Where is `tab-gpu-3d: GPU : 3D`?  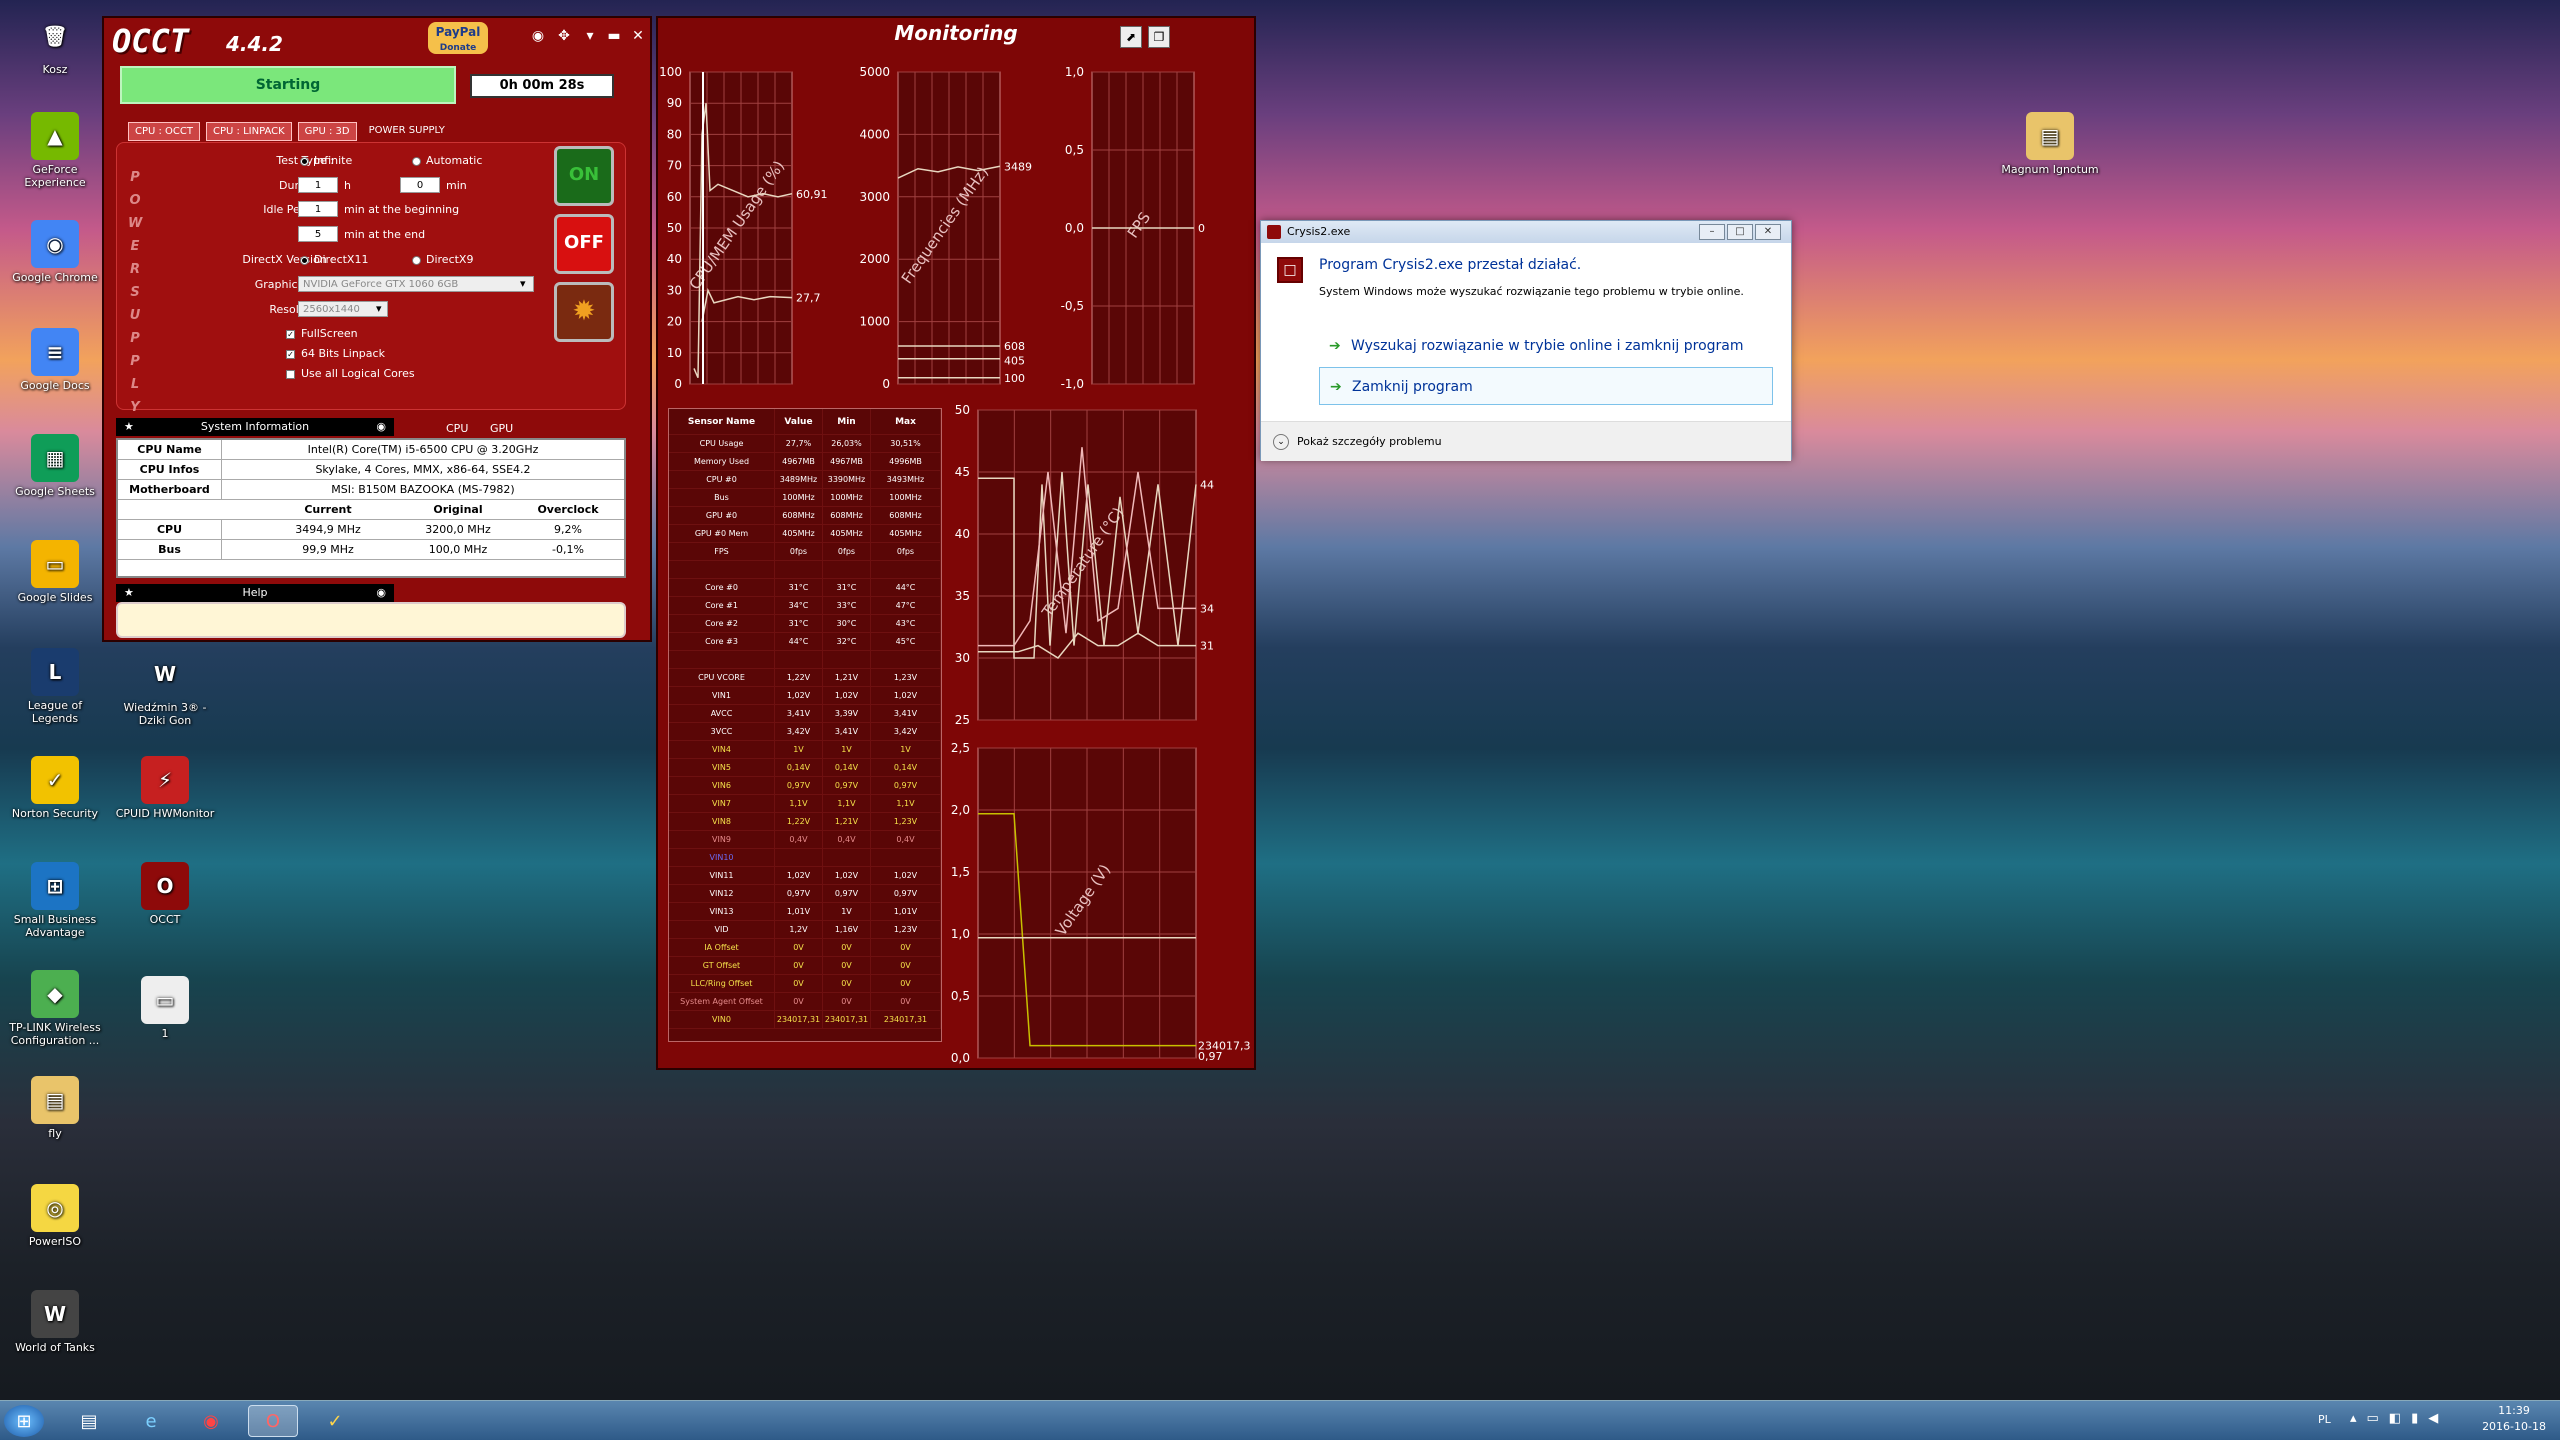 tab-gpu-3d: GPU : 3D is located at coordinates (327, 131).